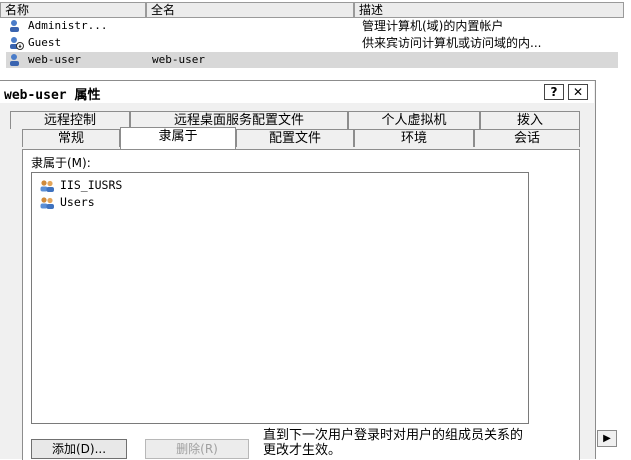 The width and height of the screenshot is (631, 460). I want to click on user-description: 管理计算机(域)的内置帐户, so click(433, 26).